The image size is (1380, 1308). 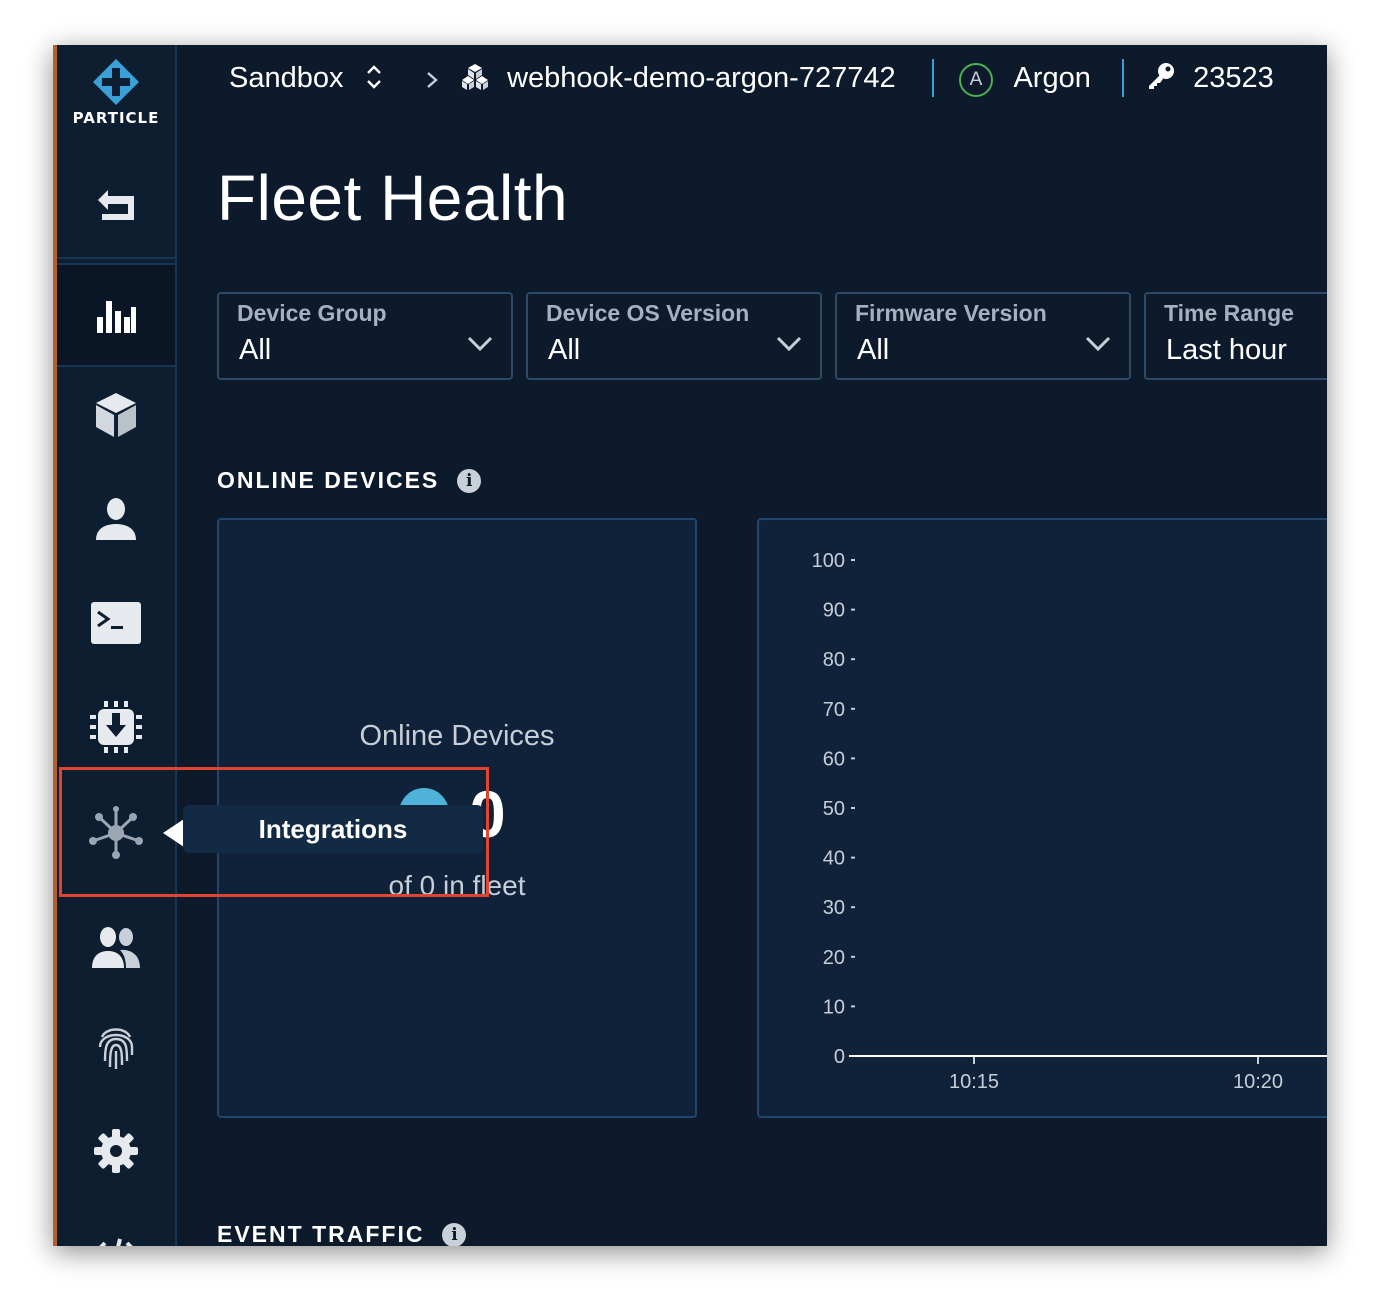 I want to click on y-tick-label: 90, so click(x=834, y=611).